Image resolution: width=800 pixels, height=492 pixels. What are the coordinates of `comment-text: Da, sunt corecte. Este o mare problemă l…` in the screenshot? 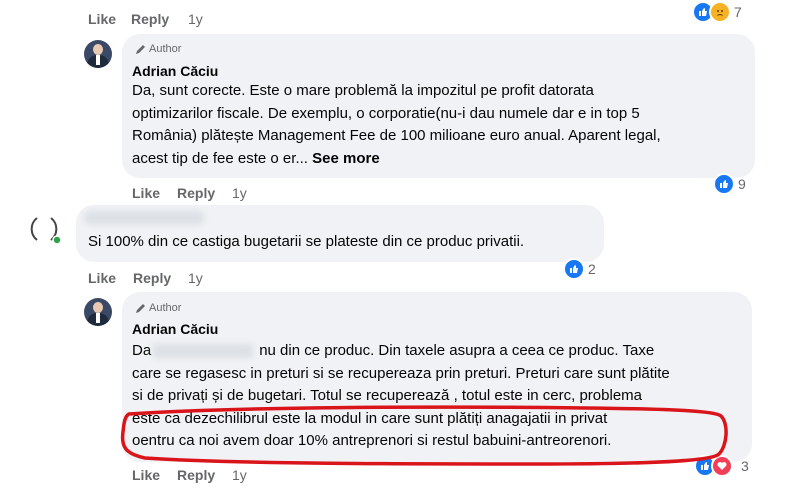 It's located at (442, 125).